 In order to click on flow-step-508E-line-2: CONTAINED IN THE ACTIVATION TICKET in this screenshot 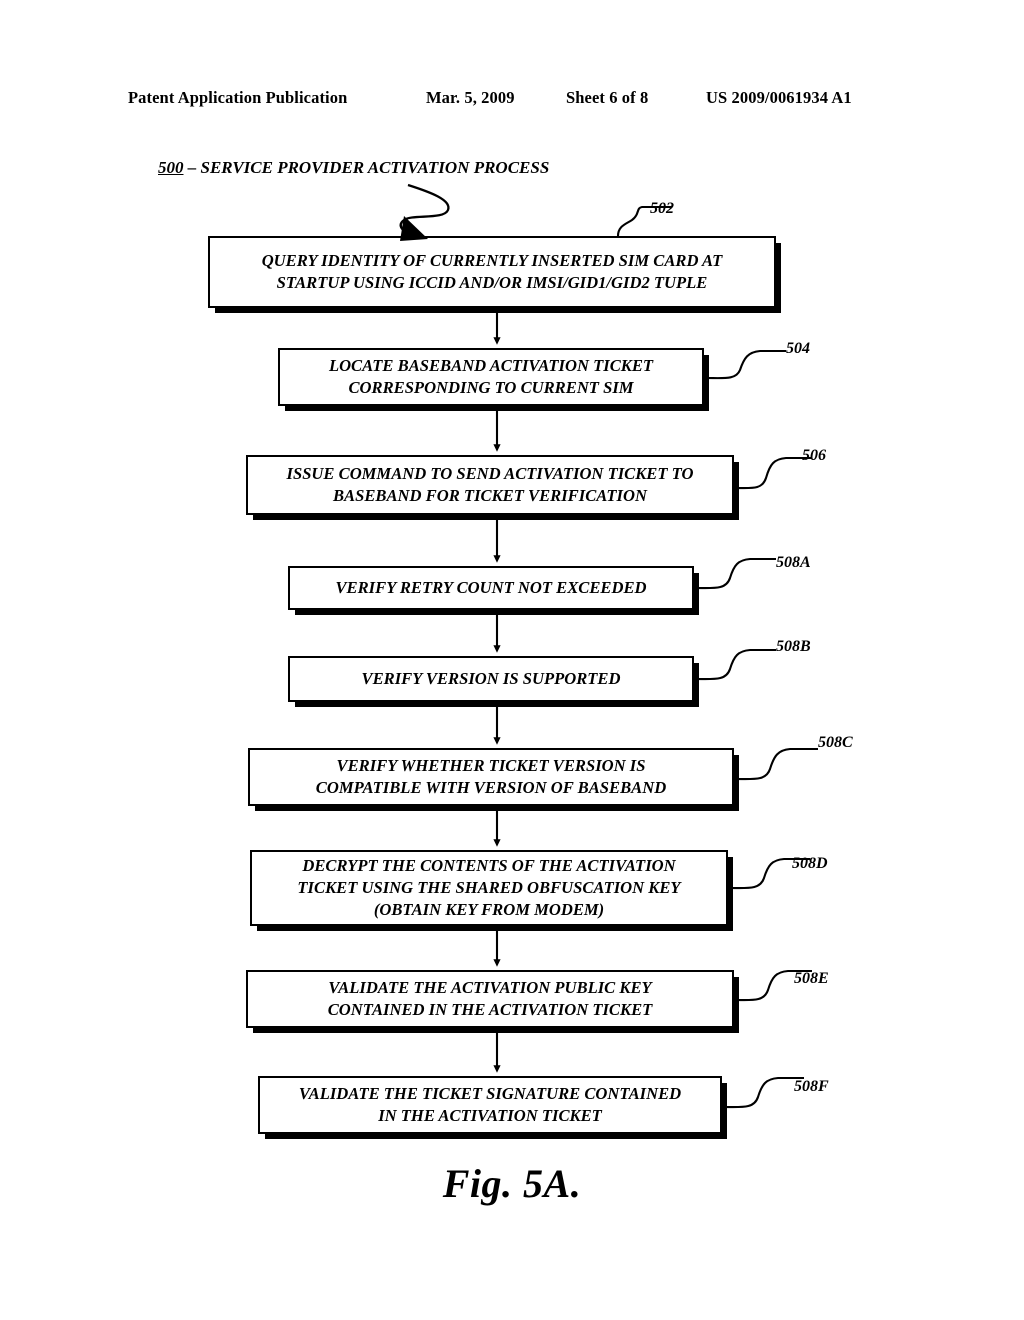, I will do `click(490, 1009)`.